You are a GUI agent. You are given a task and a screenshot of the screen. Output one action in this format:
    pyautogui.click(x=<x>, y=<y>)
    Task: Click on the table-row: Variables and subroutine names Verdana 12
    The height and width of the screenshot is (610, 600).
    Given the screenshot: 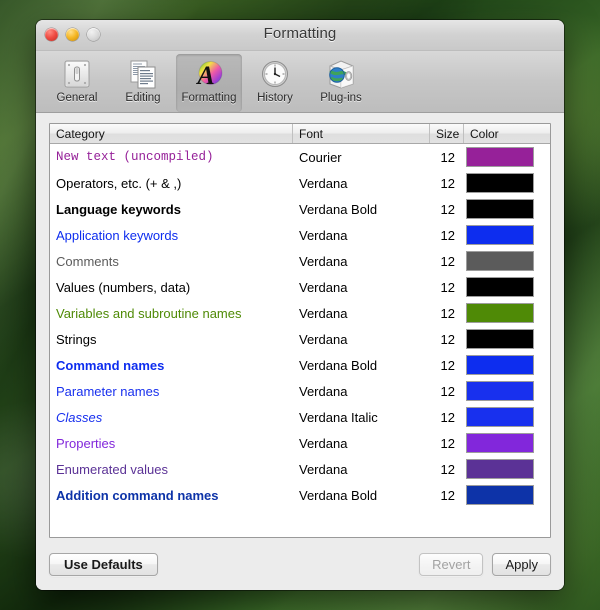 What is the action you would take?
    pyautogui.click(x=300, y=313)
    